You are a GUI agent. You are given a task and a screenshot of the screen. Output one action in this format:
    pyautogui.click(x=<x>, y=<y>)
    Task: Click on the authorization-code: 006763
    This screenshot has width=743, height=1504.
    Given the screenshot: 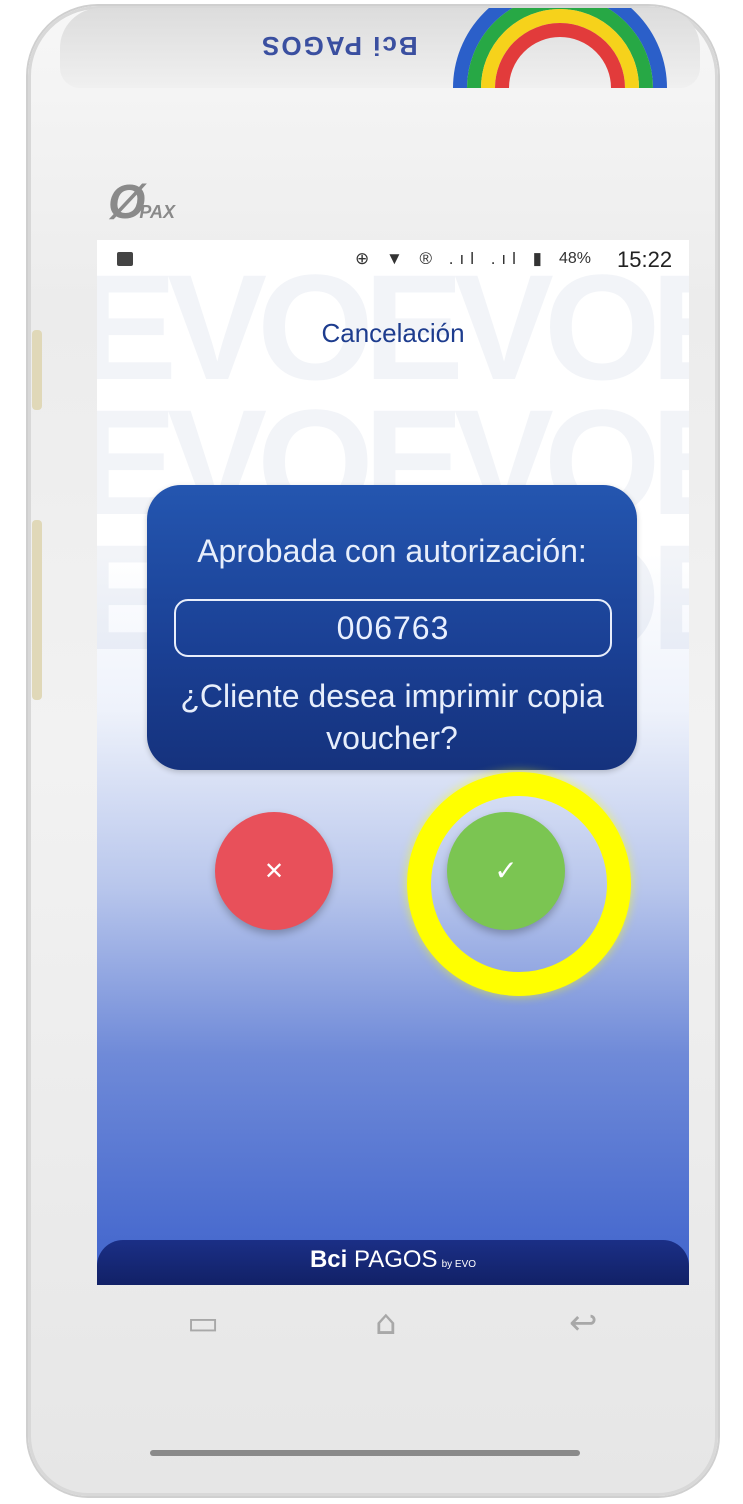 What is the action you would take?
    pyautogui.click(x=393, y=628)
    